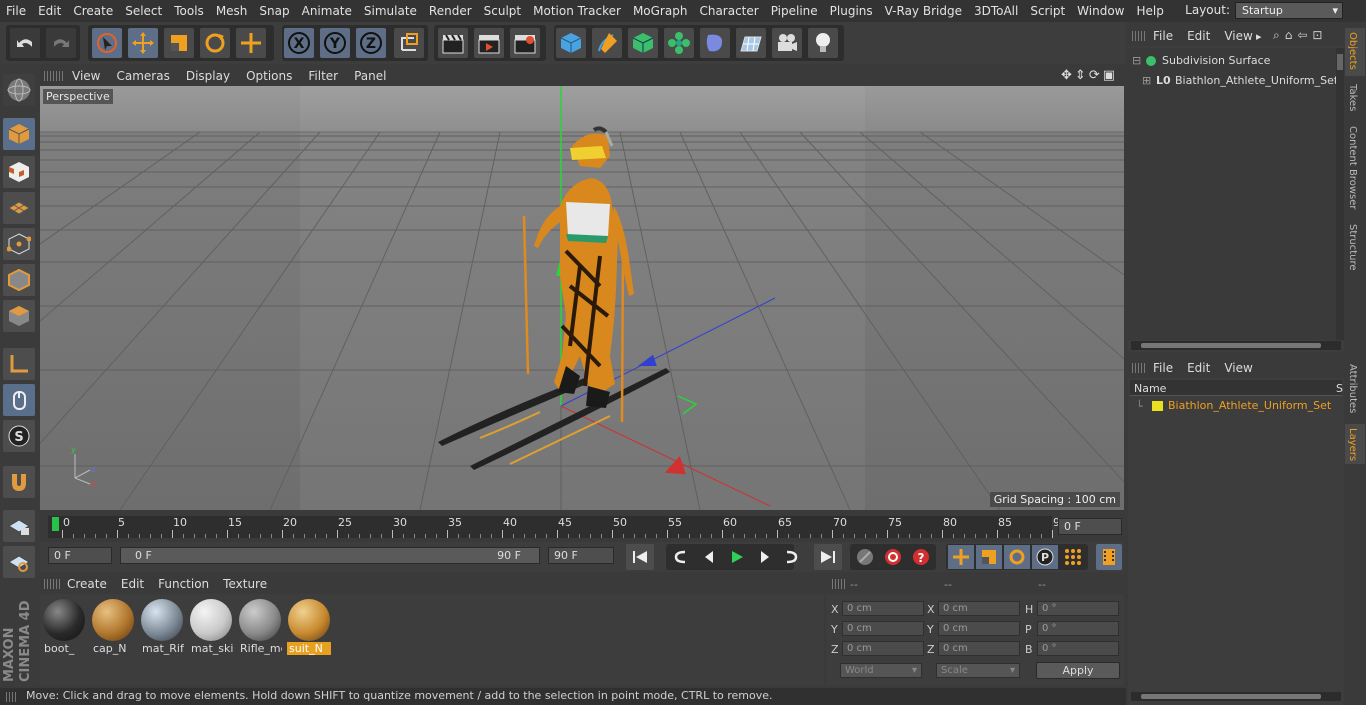  Describe the element at coordinates (715, 43) in the screenshot. I see `deformer-button` at that location.